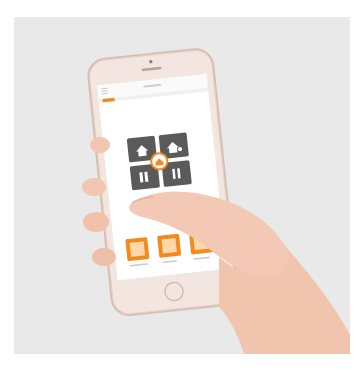 Image resolution: width=364 pixels, height=371 pixels. Describe the element at coordinates (169, 246) in the screenshot. I see `shutter-icon` at that location.